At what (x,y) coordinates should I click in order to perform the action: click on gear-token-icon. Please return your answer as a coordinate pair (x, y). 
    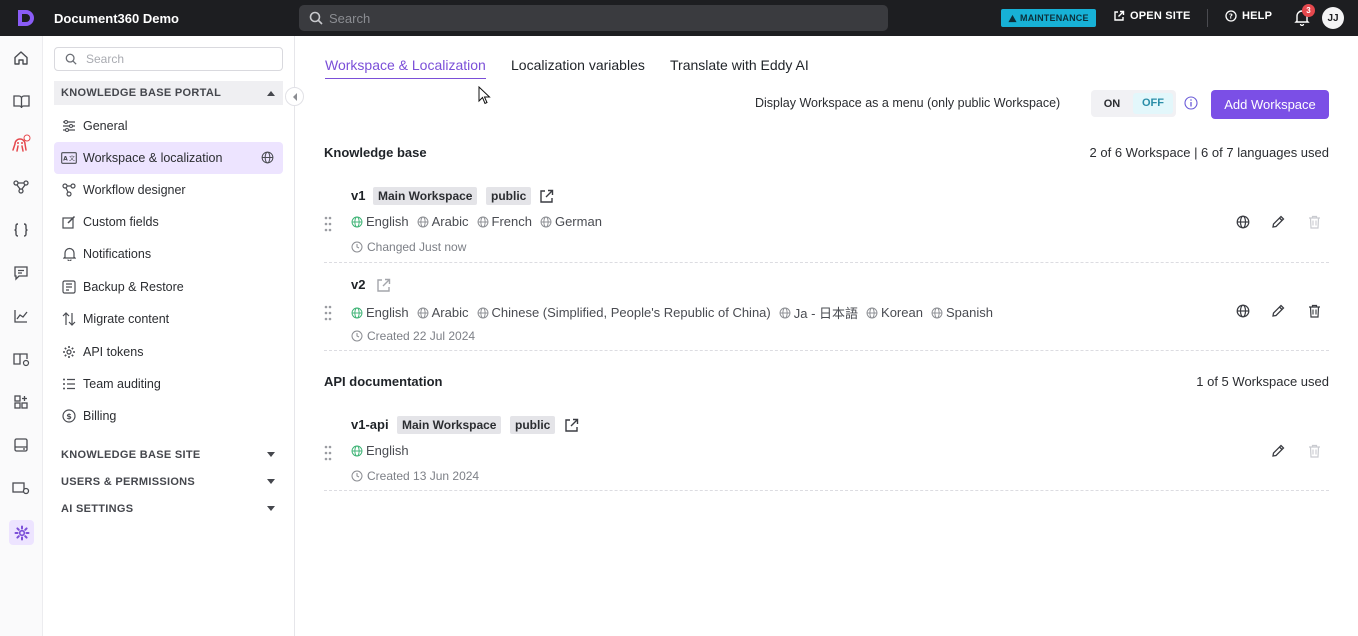
    Looking at the image, I should click on (69, 352).